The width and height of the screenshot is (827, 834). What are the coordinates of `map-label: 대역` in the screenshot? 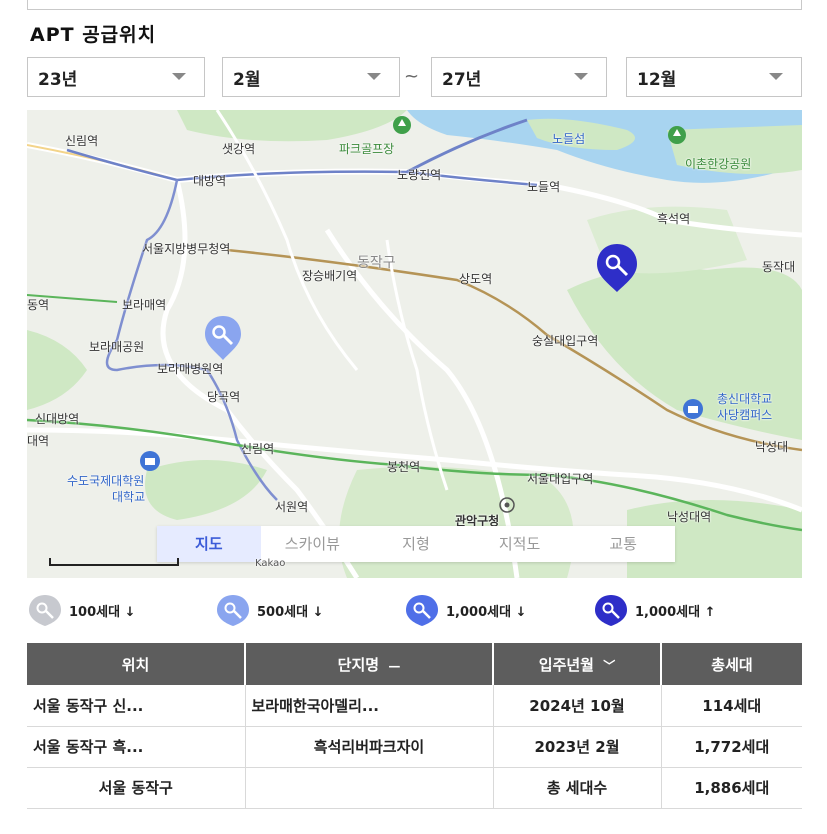 It's located at (38, 441).